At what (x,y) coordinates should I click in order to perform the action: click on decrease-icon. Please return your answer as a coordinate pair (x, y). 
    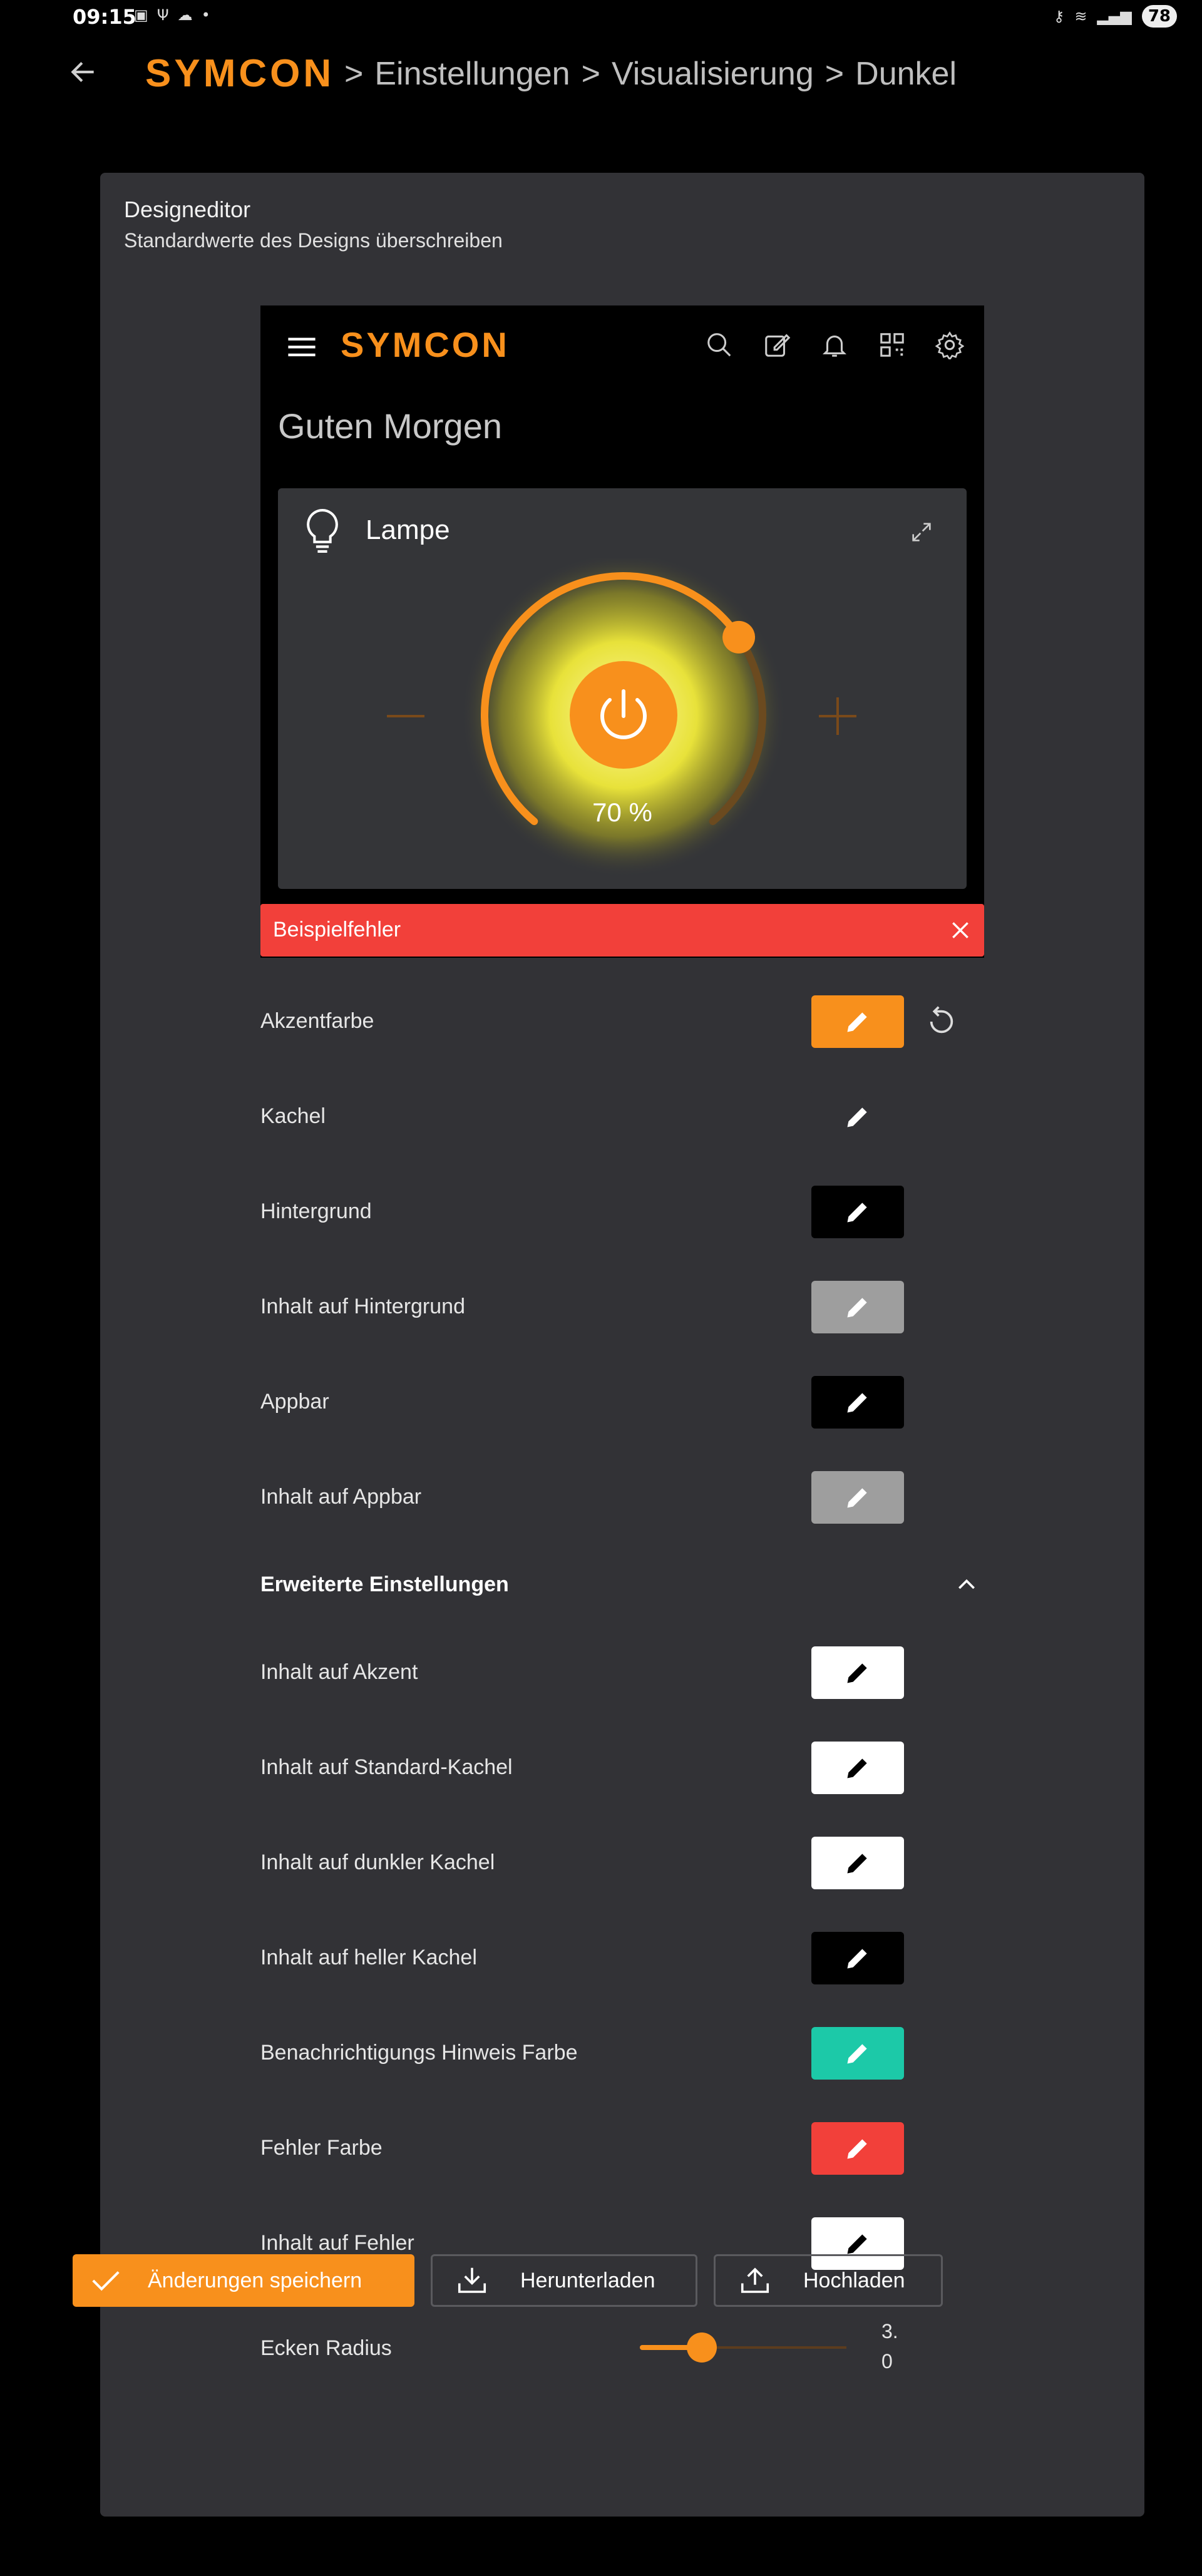
    Looking at the image, I should click on (406, 716).